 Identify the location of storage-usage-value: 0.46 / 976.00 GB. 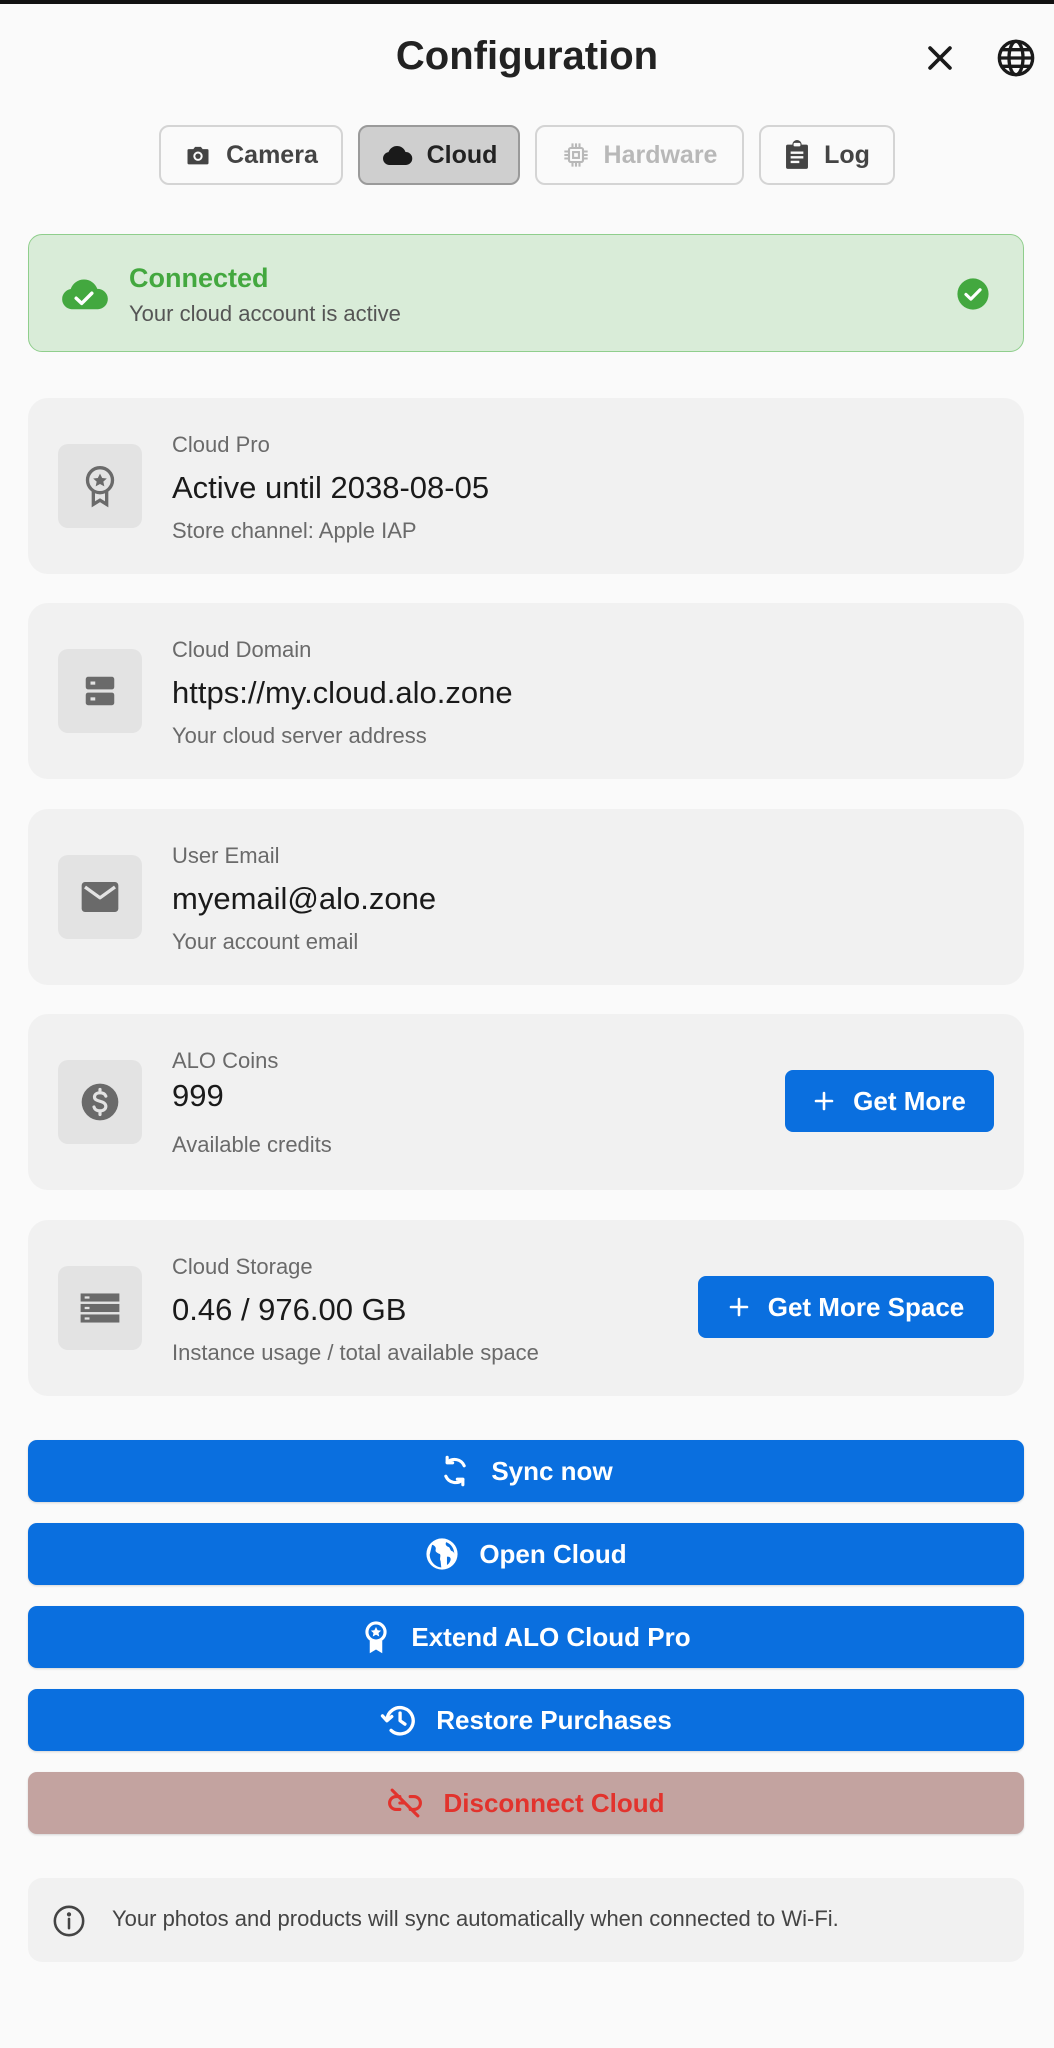
(289, 1309).